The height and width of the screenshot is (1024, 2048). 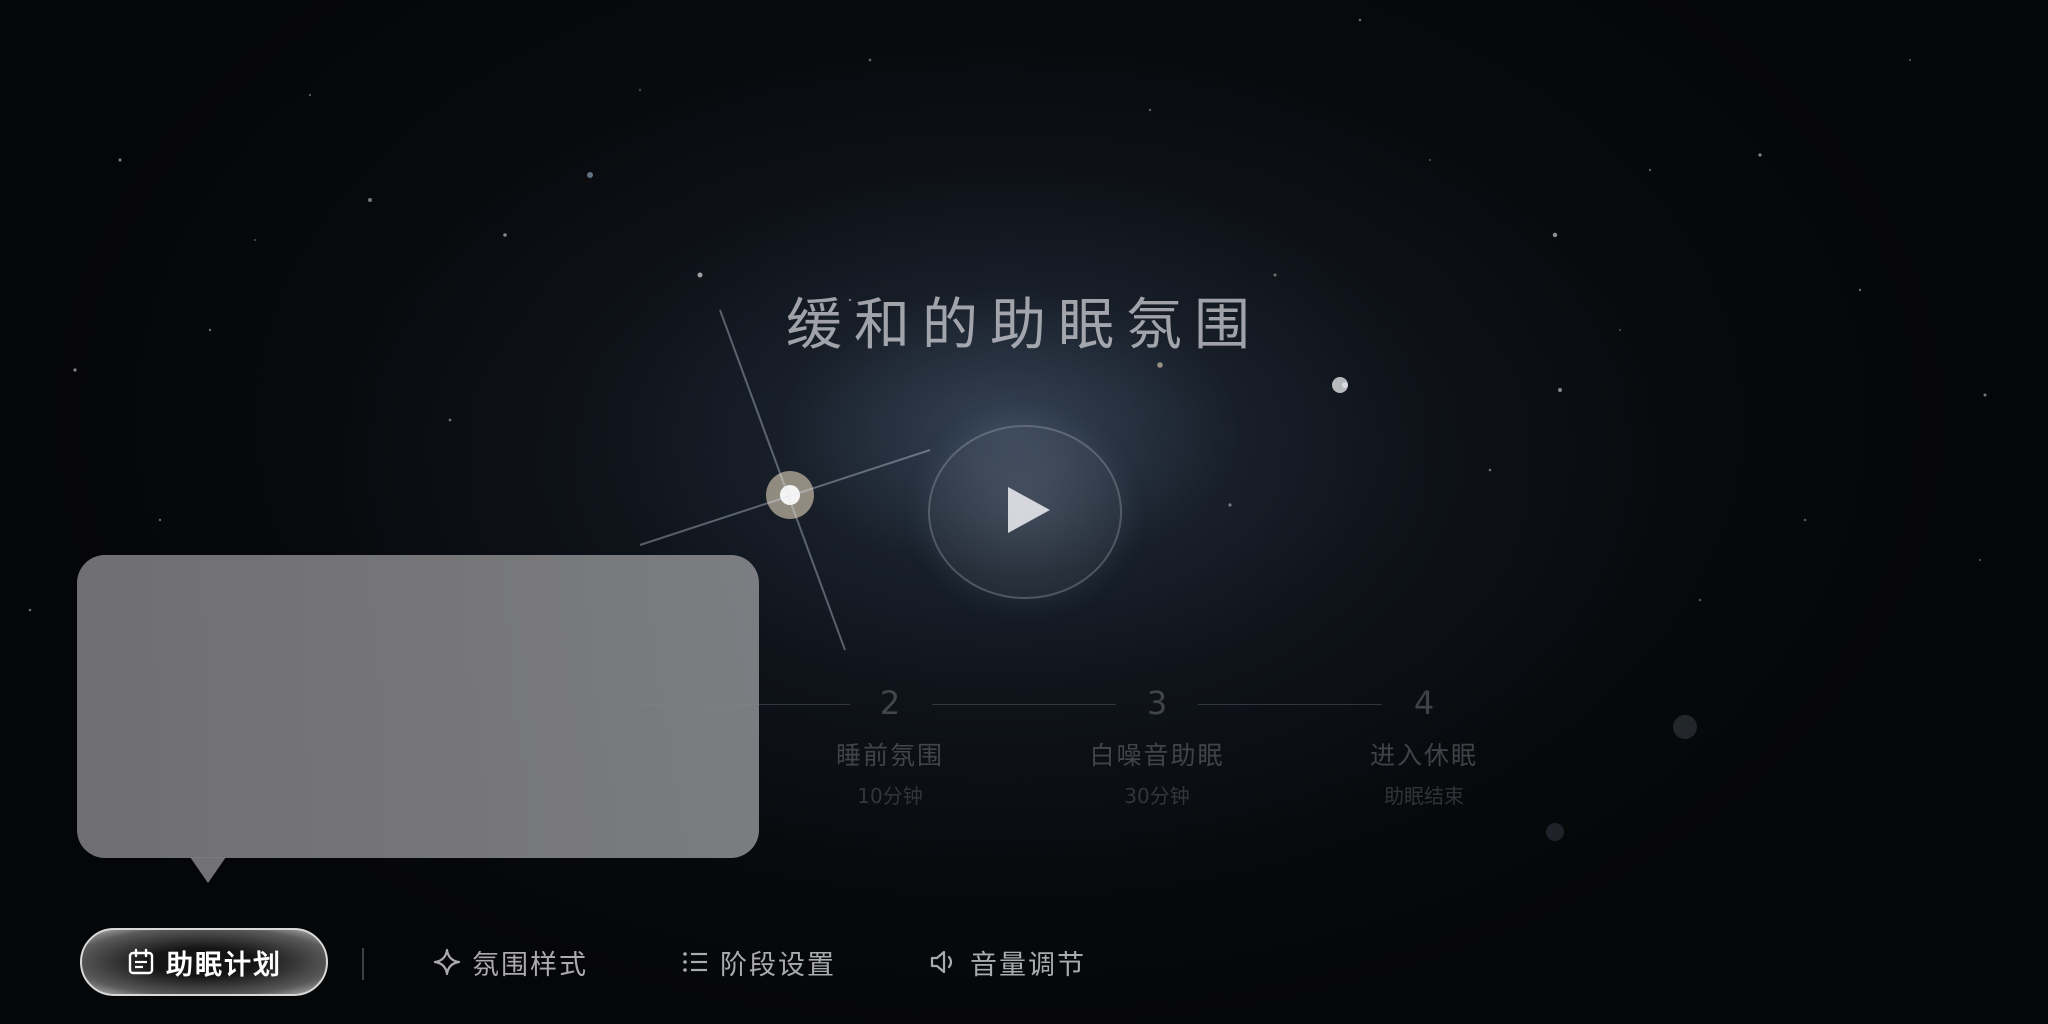 What do you see at coordinates (224, 965) in the screenshot?
I see `sleep-plan-label: 助眠计划` at bounding box center [224, 965].